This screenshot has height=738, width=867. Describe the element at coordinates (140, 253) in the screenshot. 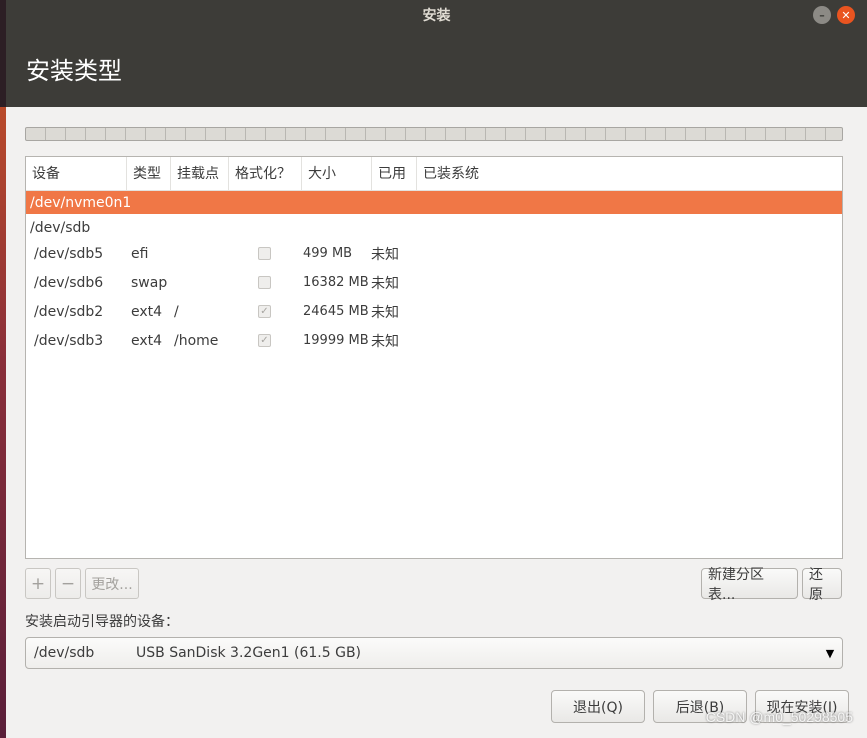

I see `partition-type: efi` at that location.